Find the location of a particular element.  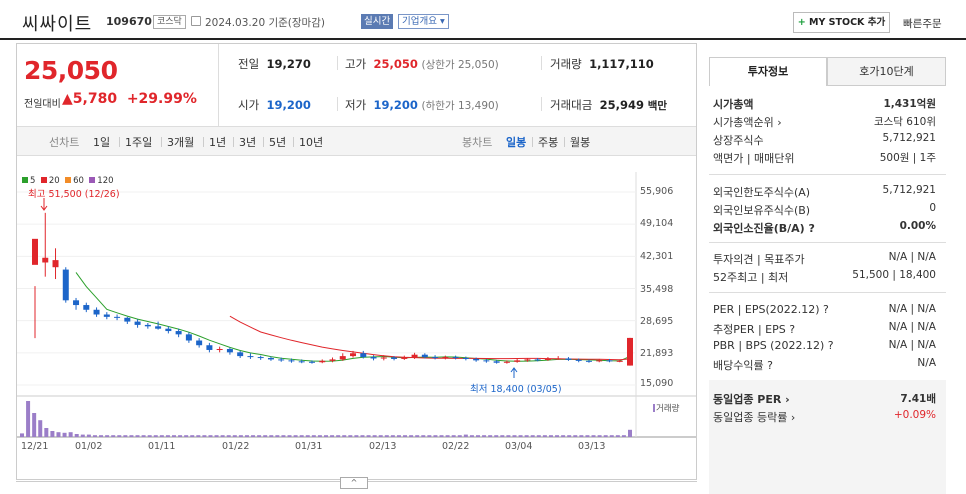

y-tick: 49,104 is located at coordinates (657, 223).